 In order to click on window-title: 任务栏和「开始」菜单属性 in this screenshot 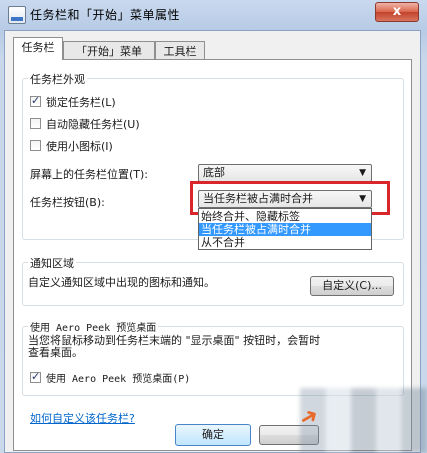, I will do `click(105, 15)`.